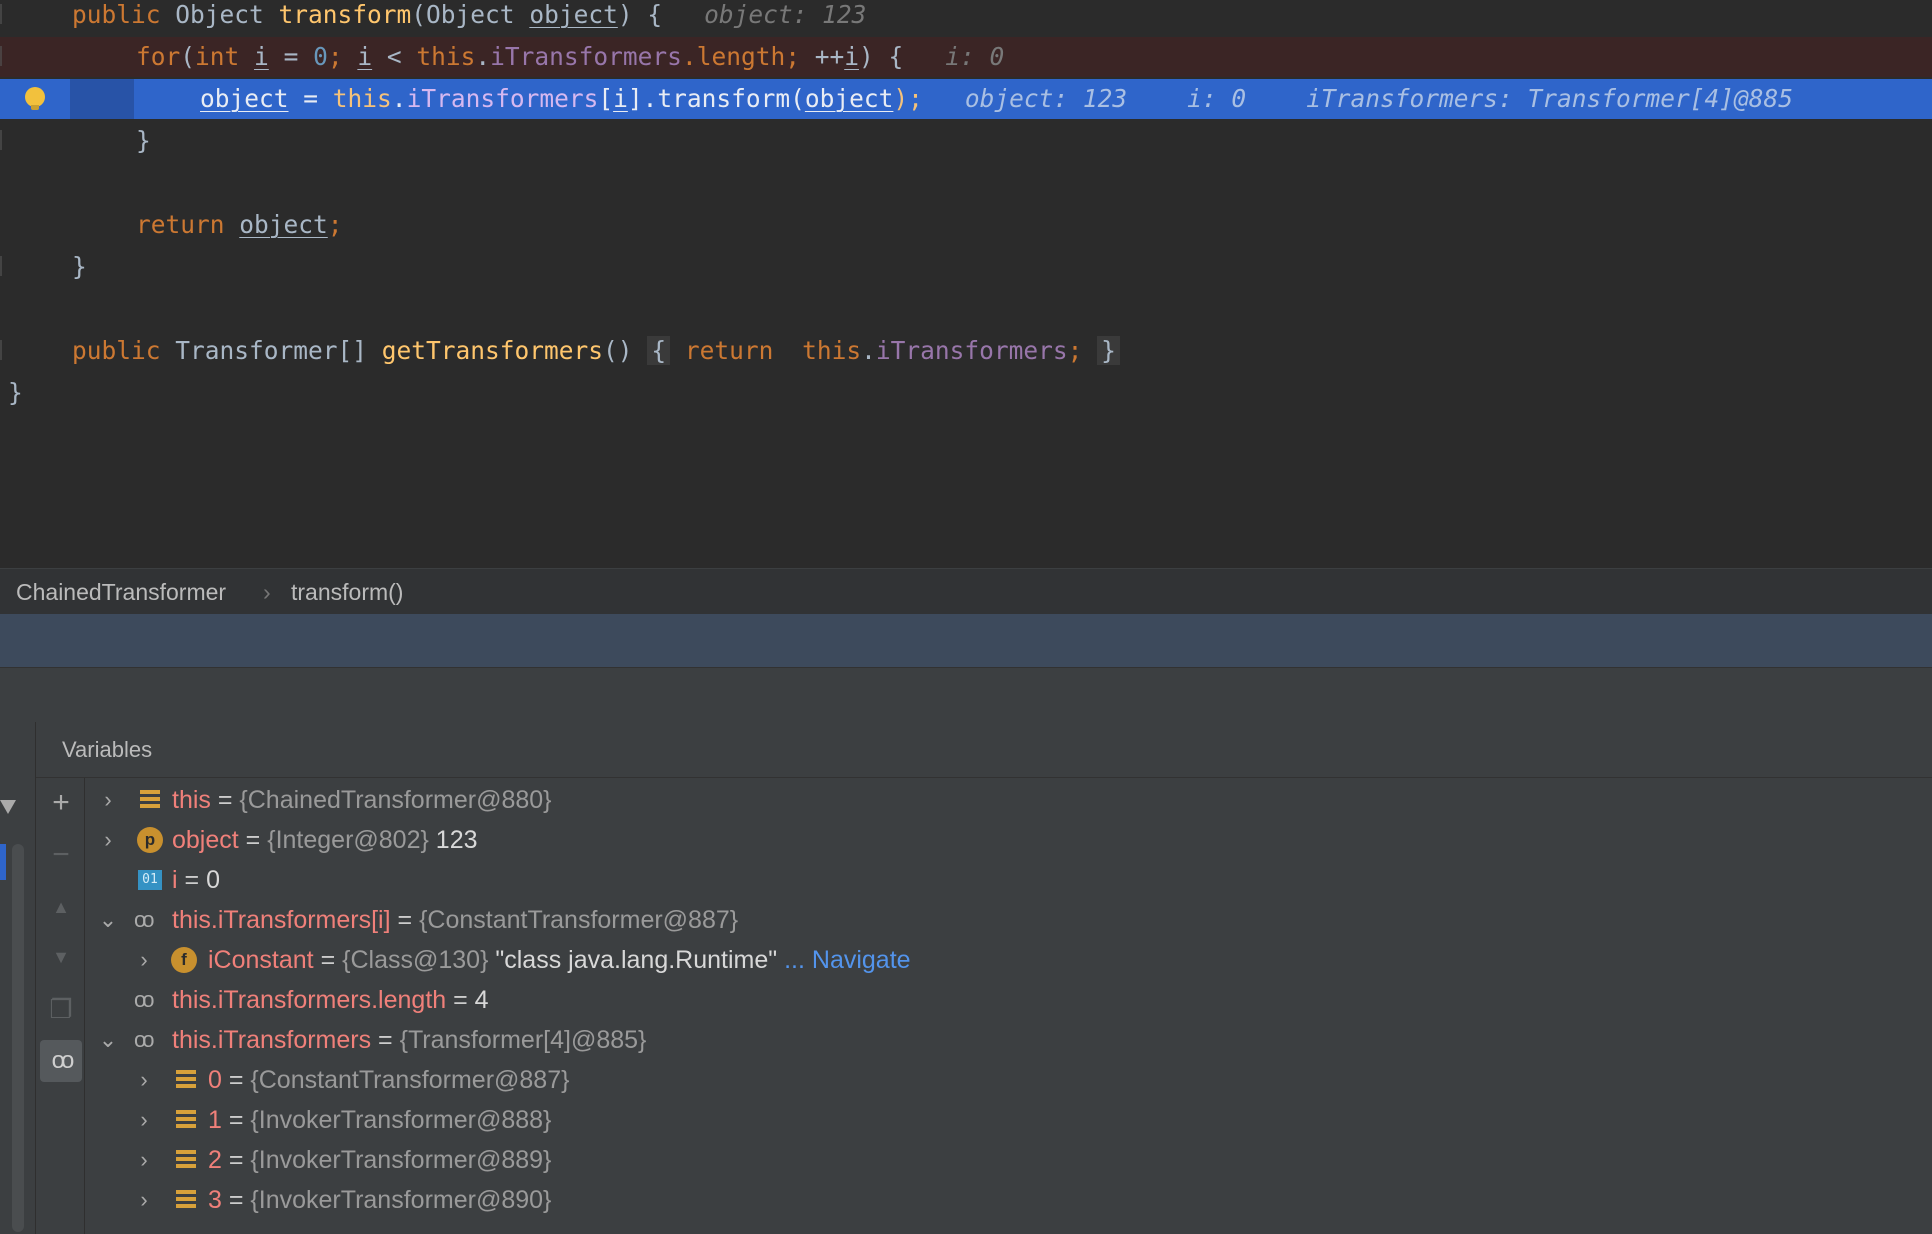 This screenshot has height=1234, width=1932. I want to click on variables-title: Variables, so click(984, 750).